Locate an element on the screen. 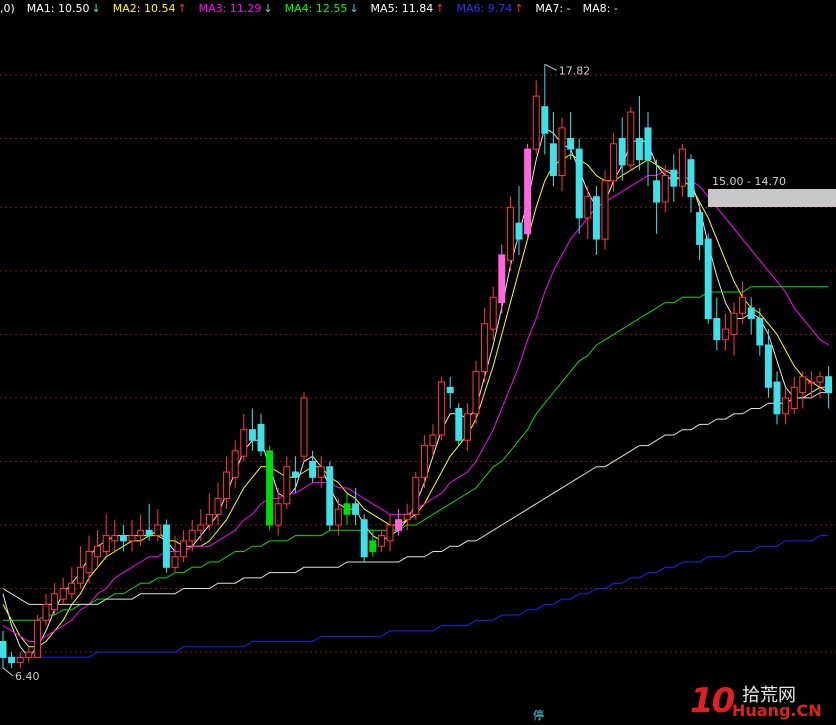 The width and height of the screenshot is (836, 725). watermark-logo: 10 拾荒网 Huang.CN is located at coordinates (760, 701).